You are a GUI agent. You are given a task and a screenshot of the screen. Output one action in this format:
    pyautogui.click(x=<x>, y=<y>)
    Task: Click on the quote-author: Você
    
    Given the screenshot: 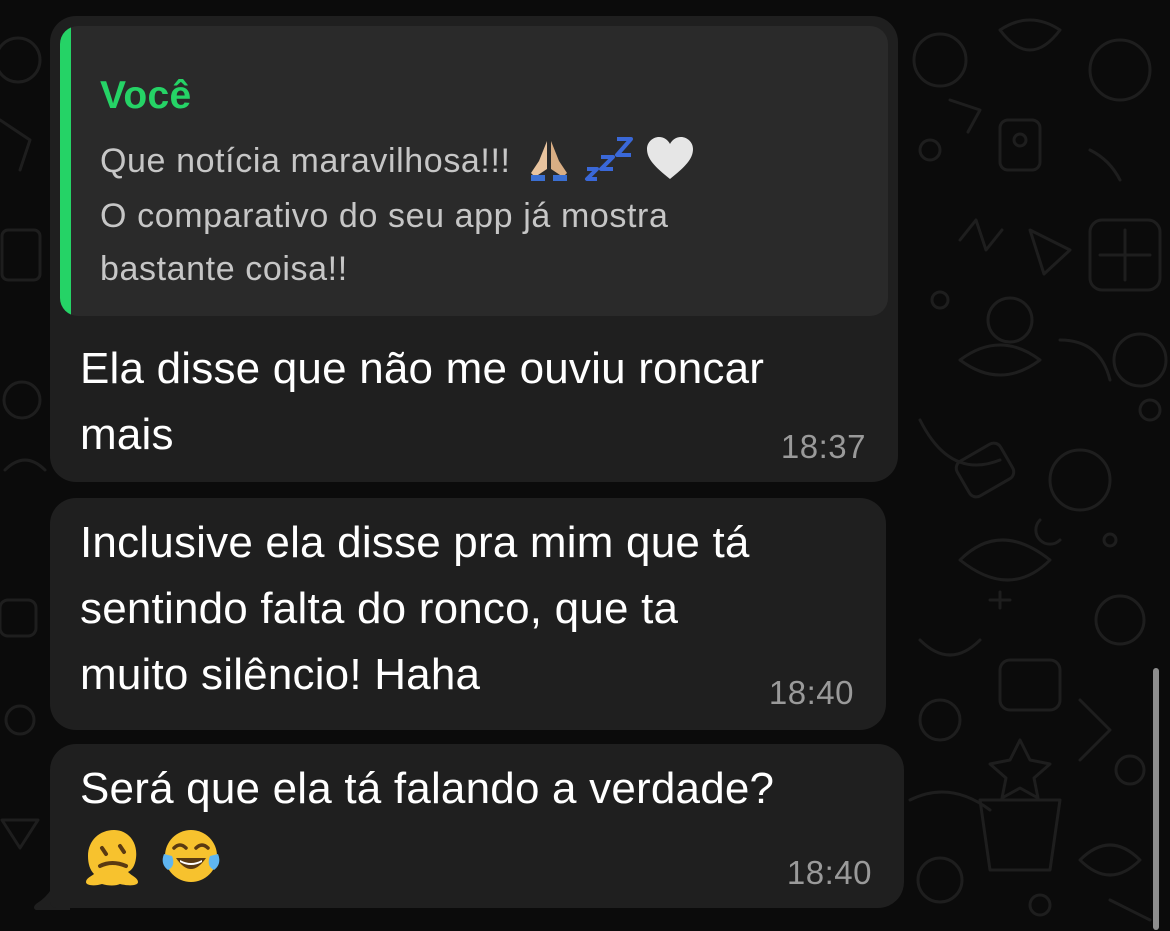 What is the action you would take?
    pyautogui.click(x=146, y=95)
    